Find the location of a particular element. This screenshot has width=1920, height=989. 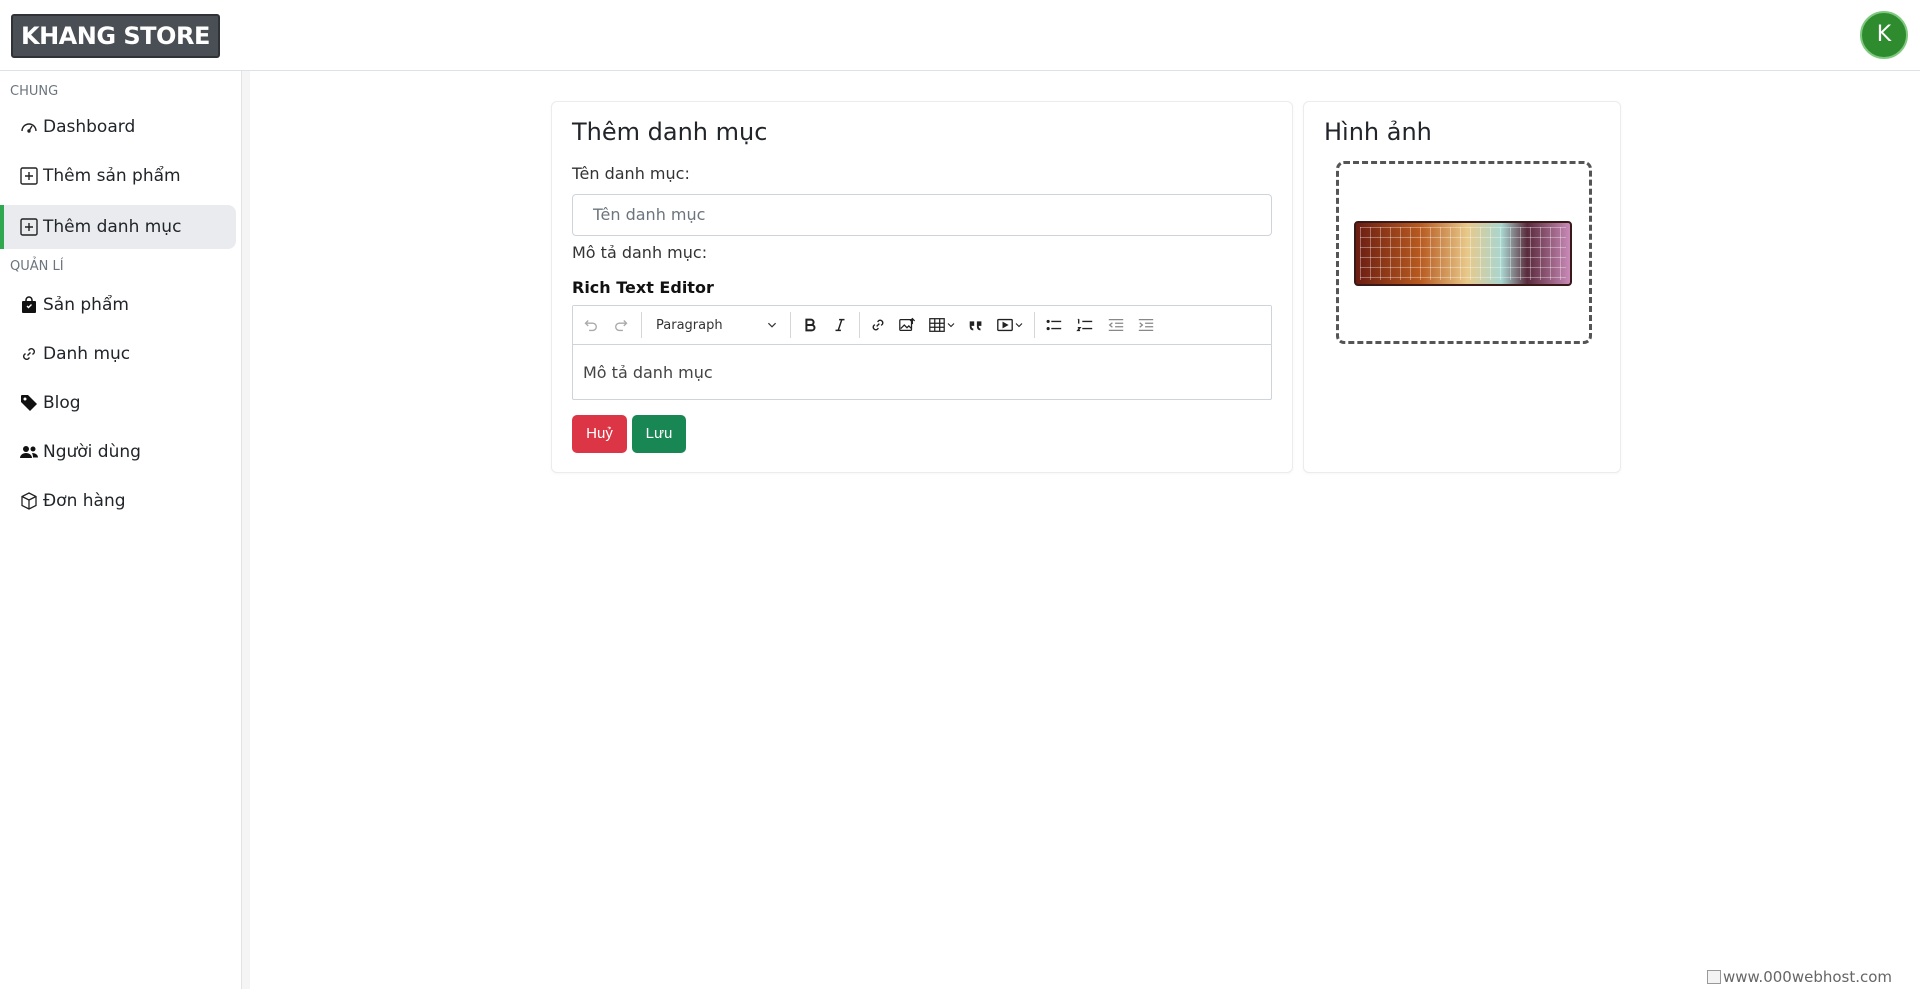

sidebar-item-users: Người dùng is located at coordinates (118, 452).